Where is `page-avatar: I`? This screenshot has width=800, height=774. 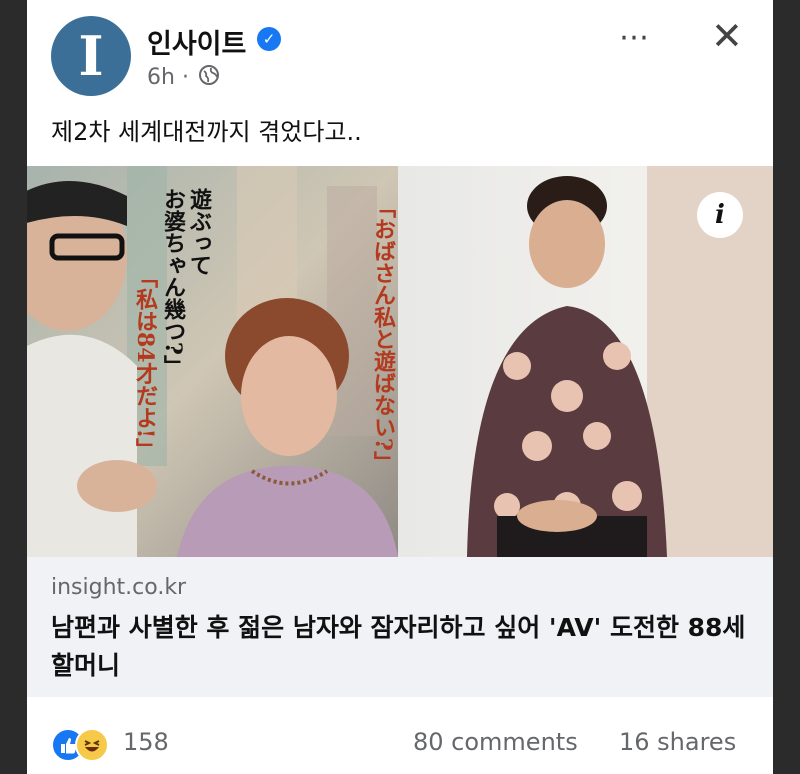
page-avatar: I is located at coordinates (91, 56).